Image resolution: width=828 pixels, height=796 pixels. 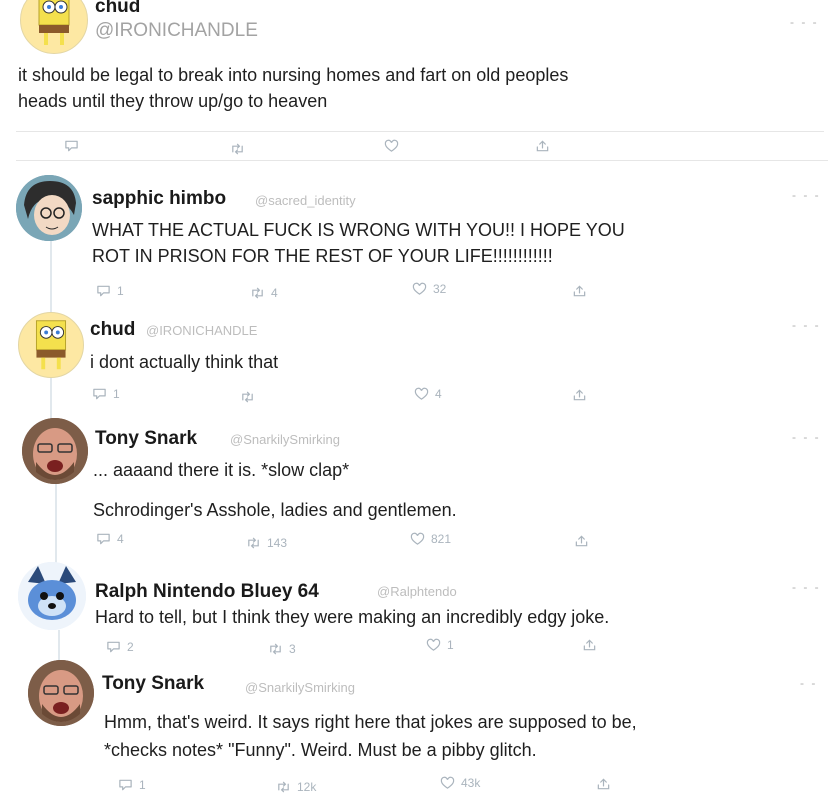 I want to click on like-count: 4, so click(x=438, y=394).